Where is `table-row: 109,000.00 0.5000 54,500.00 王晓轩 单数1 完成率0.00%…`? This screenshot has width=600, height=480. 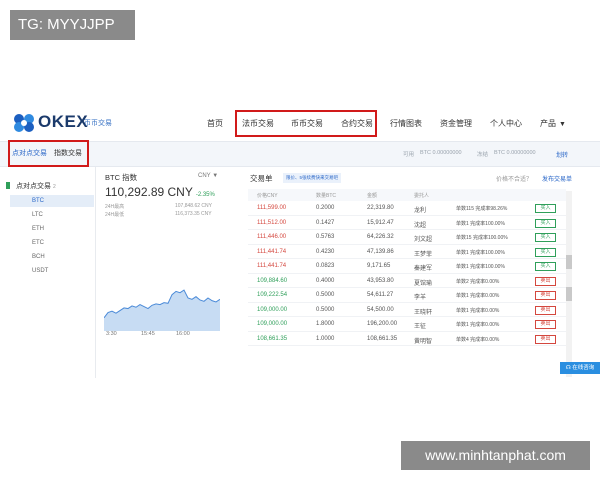 table-row: 109,000.00 0.5000 54,500.00 王晓轩 单数1 完成率0.00%… is located at coordinates (407, 310).